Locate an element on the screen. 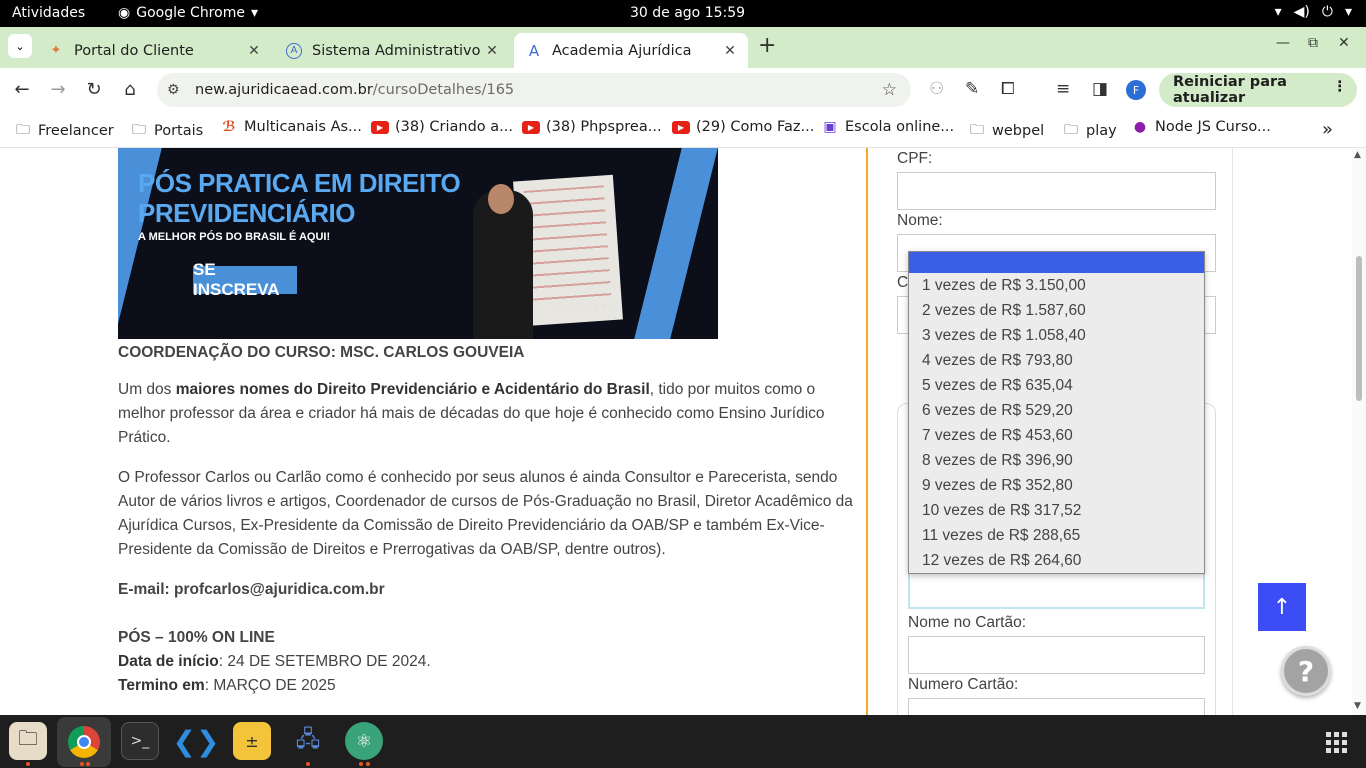  site-info-icon: ⚙ is located at coordinates (177, 90).